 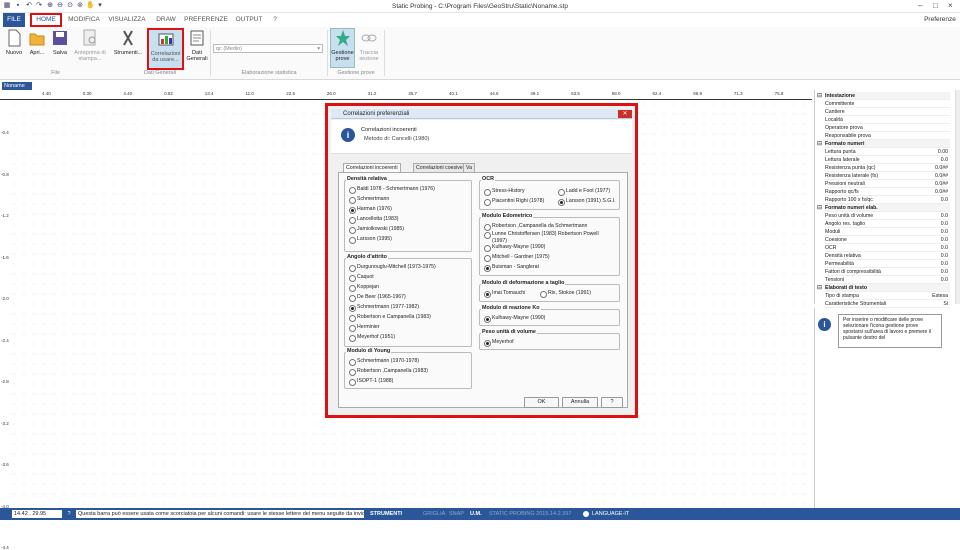 What do you see at coordinates (456, 514) in the screenshot?
I see `status-snap: SNAP` at bounding box center [456, 514].